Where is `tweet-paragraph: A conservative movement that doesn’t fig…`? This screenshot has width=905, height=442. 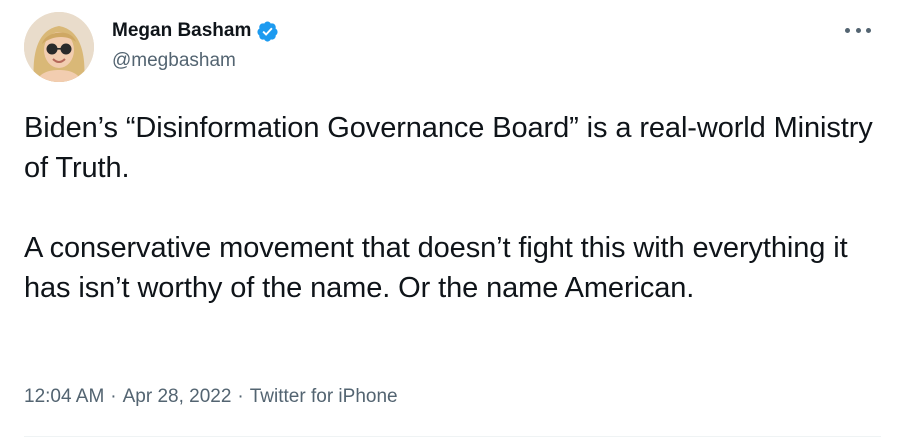
tweet-paragraph: A conservative movement that doesn’t fig… is located at coordinates (436, 268).